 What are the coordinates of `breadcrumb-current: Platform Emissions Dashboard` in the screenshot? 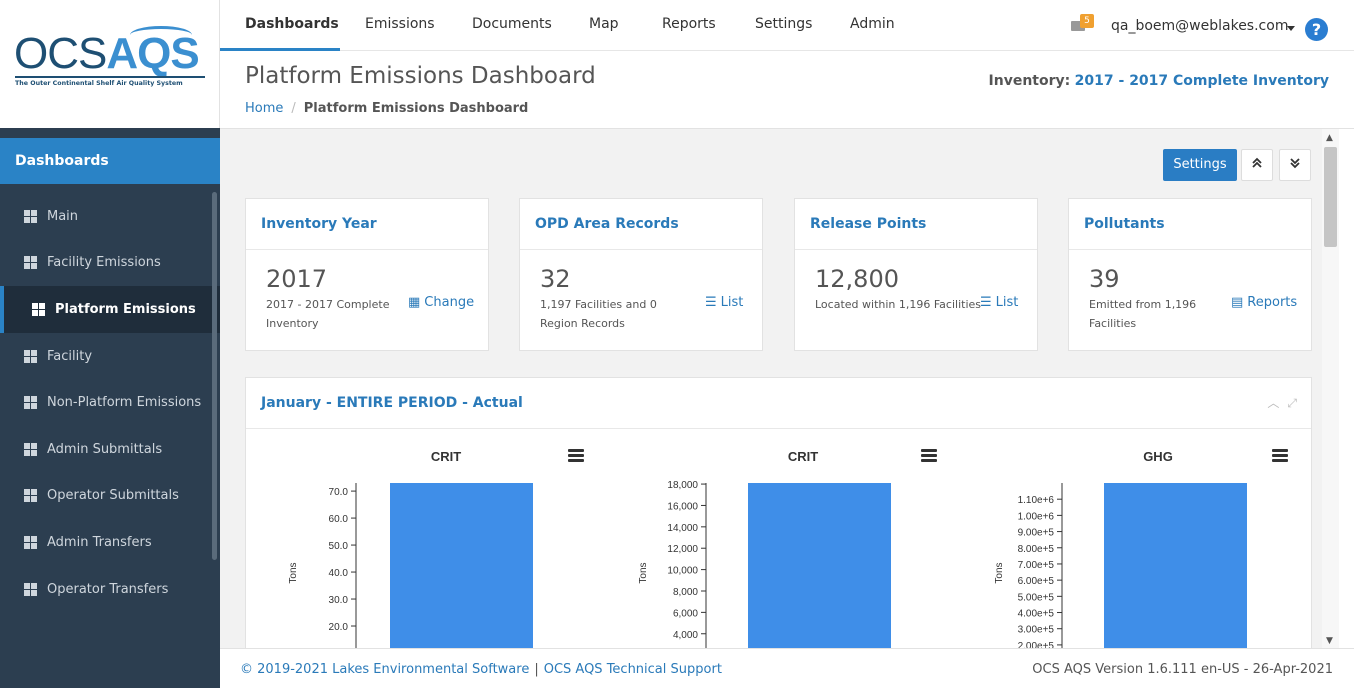 It's located at (416, 108).